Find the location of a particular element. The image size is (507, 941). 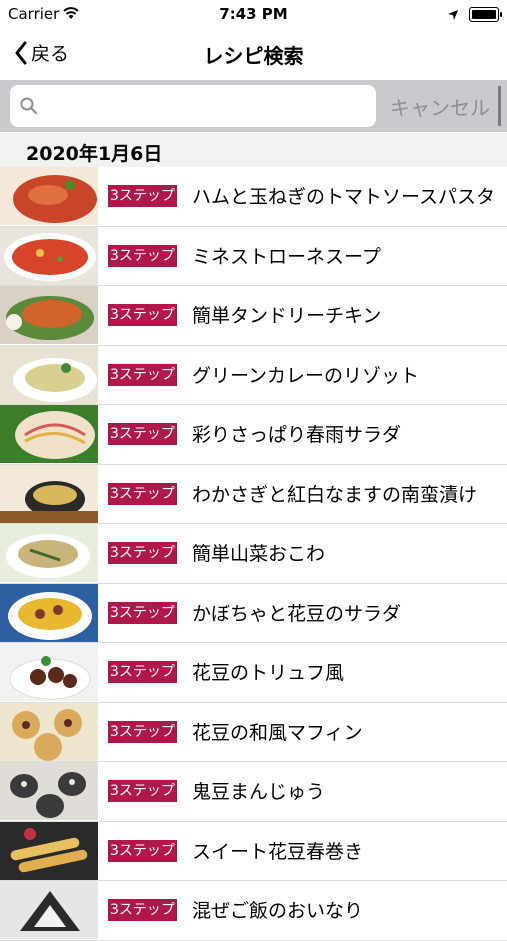

section-date: 2020年1月6日 is located at coordinates (94, 154).